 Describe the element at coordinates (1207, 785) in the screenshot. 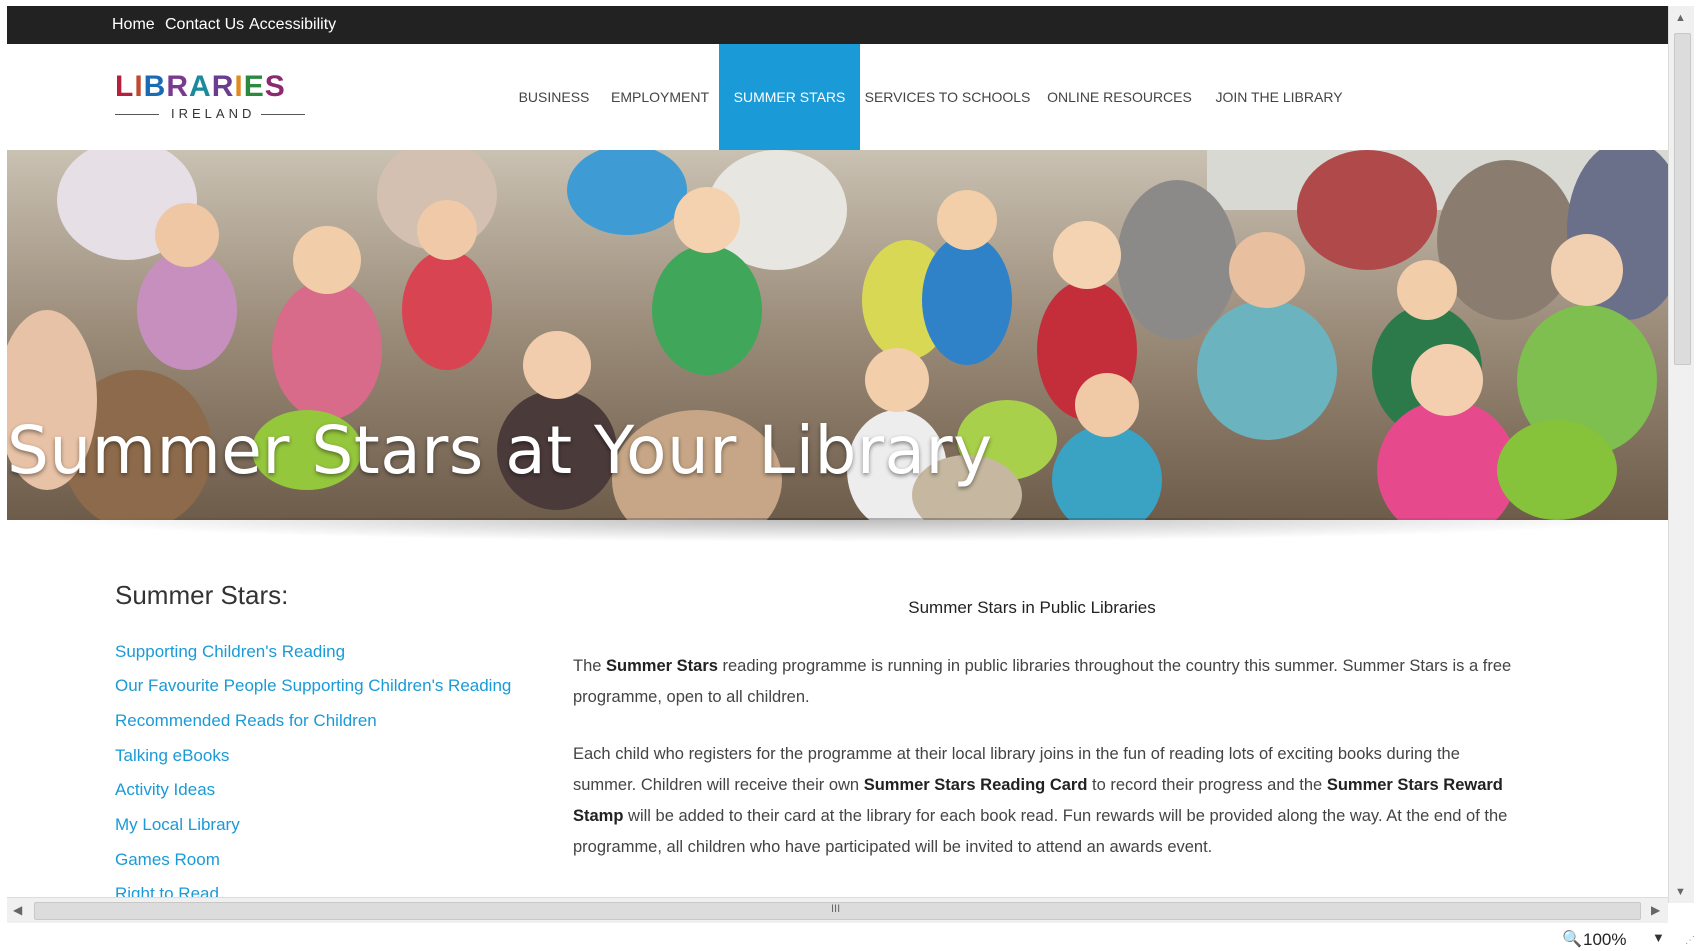

I see `p2-text-c: to record their progress and the` at that location.